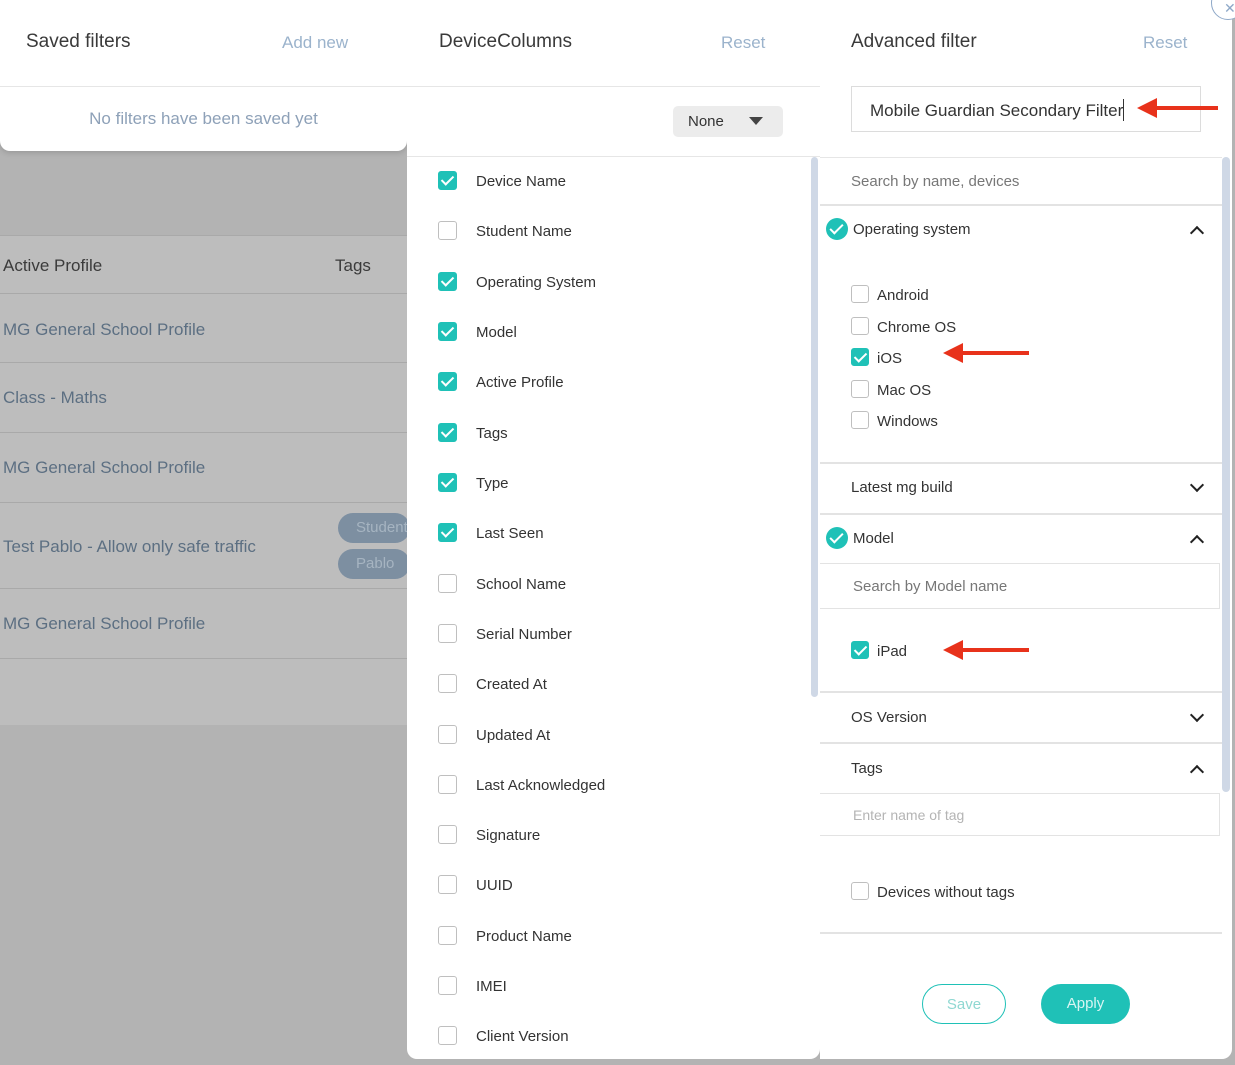 Image resolution: width=1235 pixels, height=1065 pixels. I want to click on os-version-title: OS Version, so click(889, 717).